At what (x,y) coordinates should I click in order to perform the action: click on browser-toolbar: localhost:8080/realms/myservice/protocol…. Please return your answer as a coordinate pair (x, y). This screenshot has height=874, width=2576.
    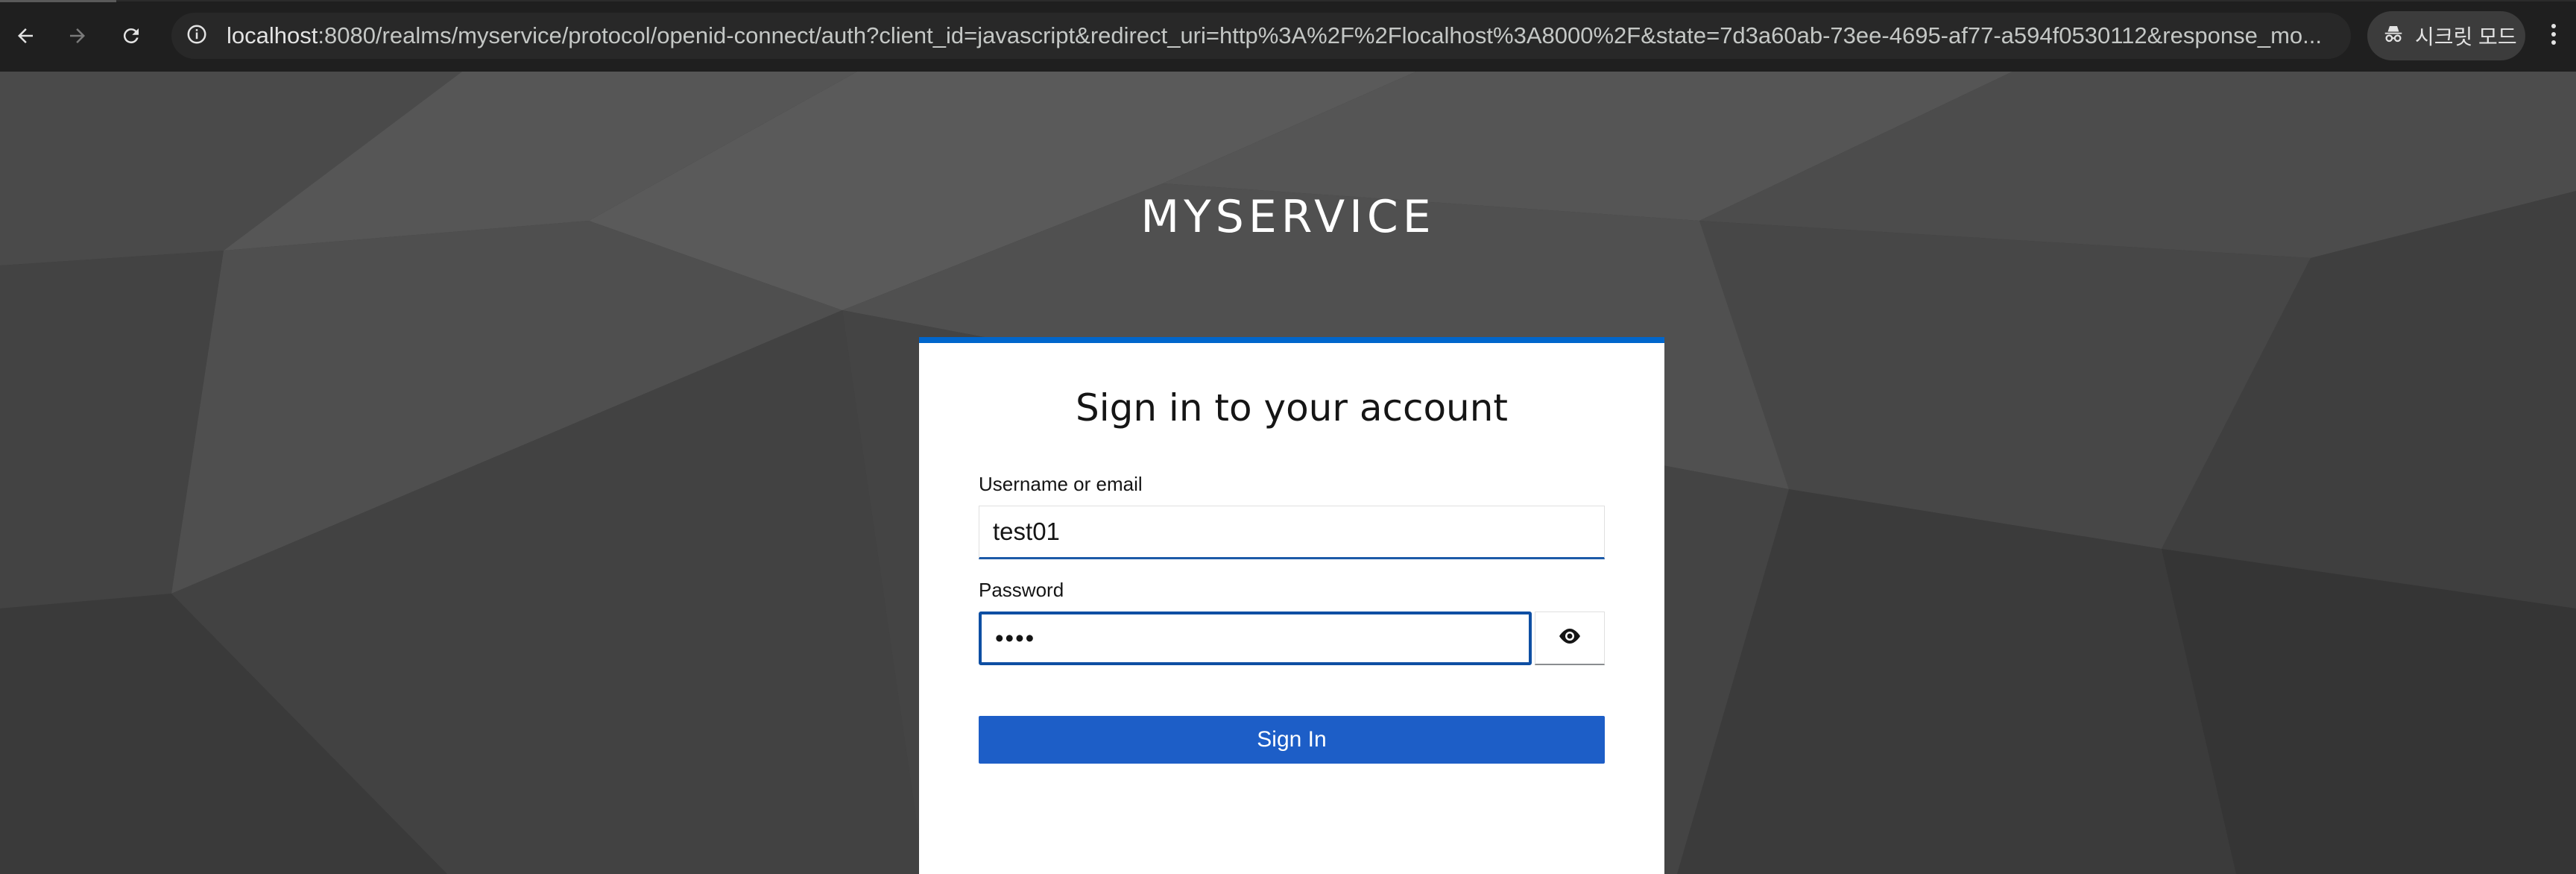
    Looking at the image, I should click on (1288, 36).